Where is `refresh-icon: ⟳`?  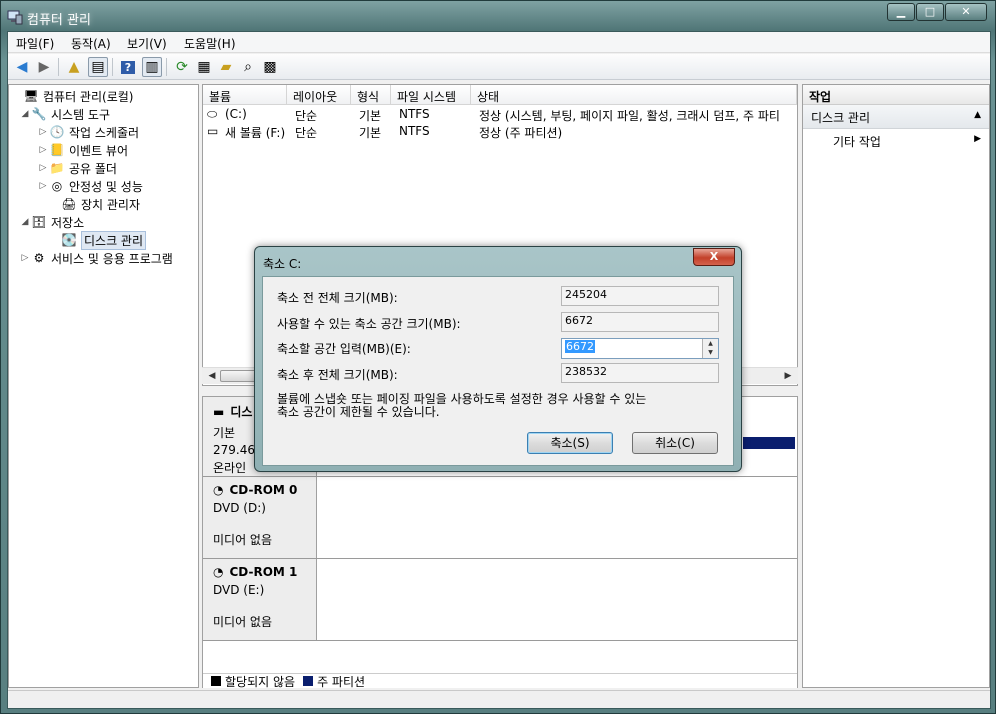
refresh-icon: ⟳ is located at coordinates (182, 67).